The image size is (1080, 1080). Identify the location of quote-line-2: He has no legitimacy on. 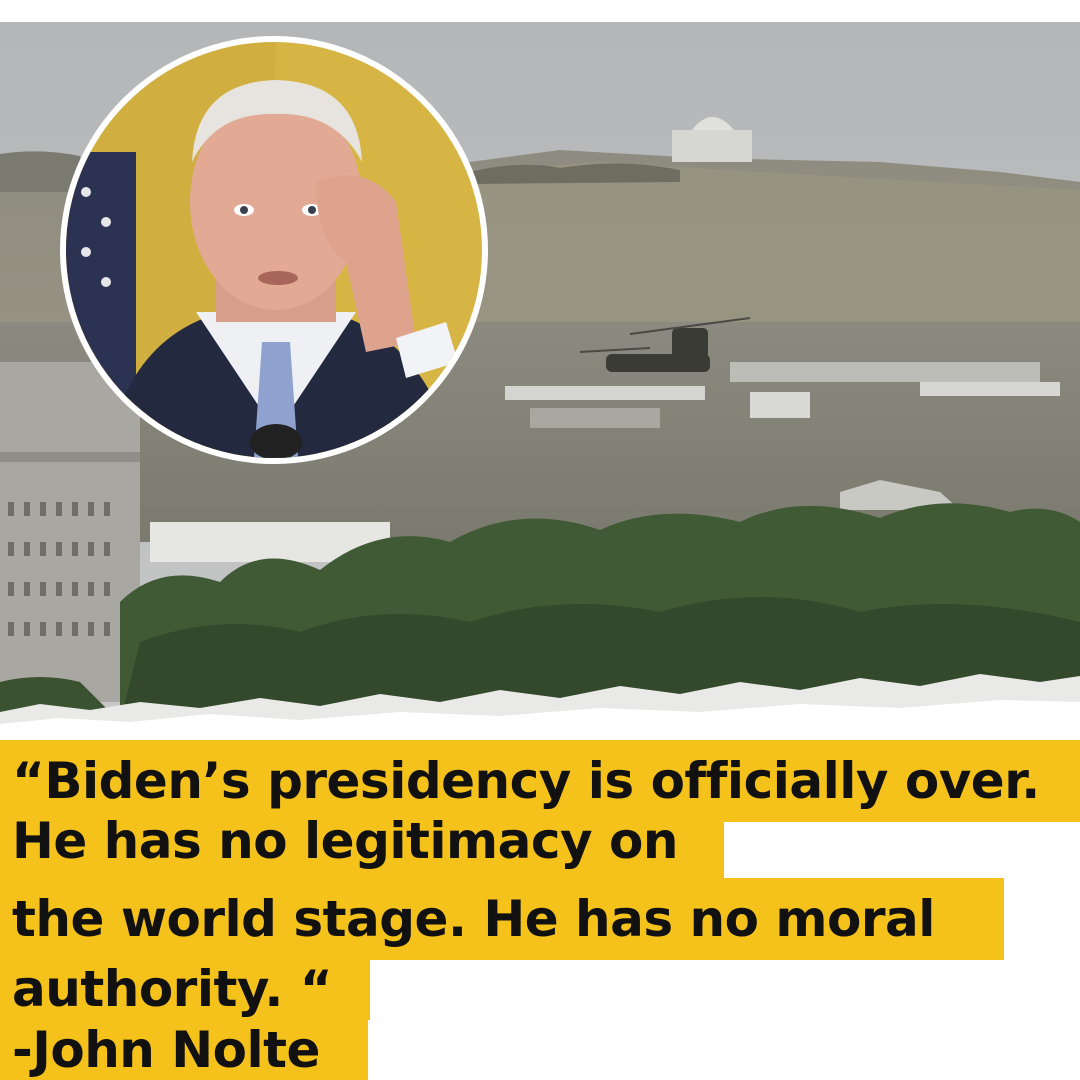
(345, 841).